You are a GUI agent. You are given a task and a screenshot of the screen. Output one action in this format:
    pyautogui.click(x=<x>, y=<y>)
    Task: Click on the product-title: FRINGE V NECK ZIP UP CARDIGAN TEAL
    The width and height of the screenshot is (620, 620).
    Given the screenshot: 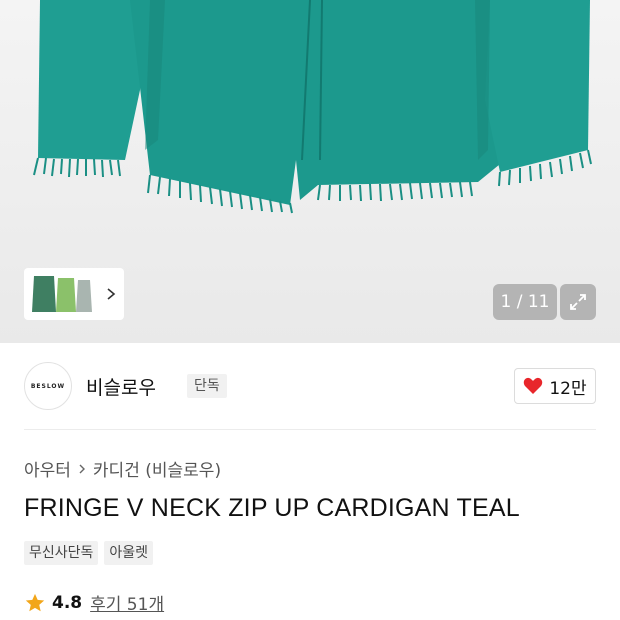 What is the action you would take?
    pyautogui.click(x=272, y=508)
    